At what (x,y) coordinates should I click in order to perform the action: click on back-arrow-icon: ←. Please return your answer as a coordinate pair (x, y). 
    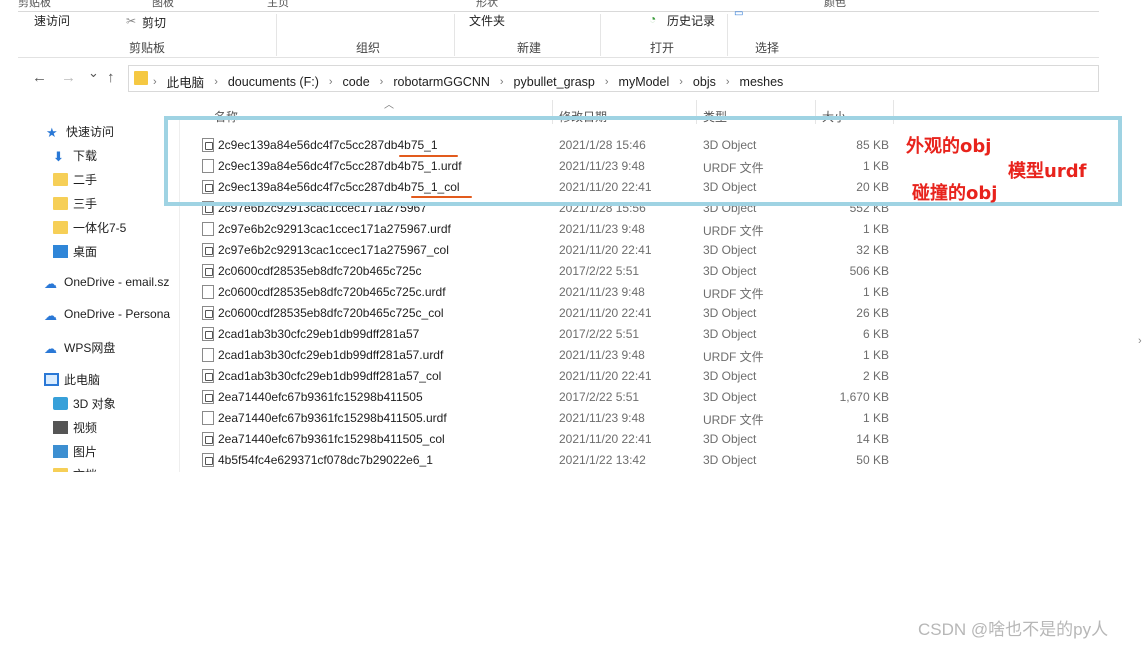
    Looking at the image, I should click on (39, 77).